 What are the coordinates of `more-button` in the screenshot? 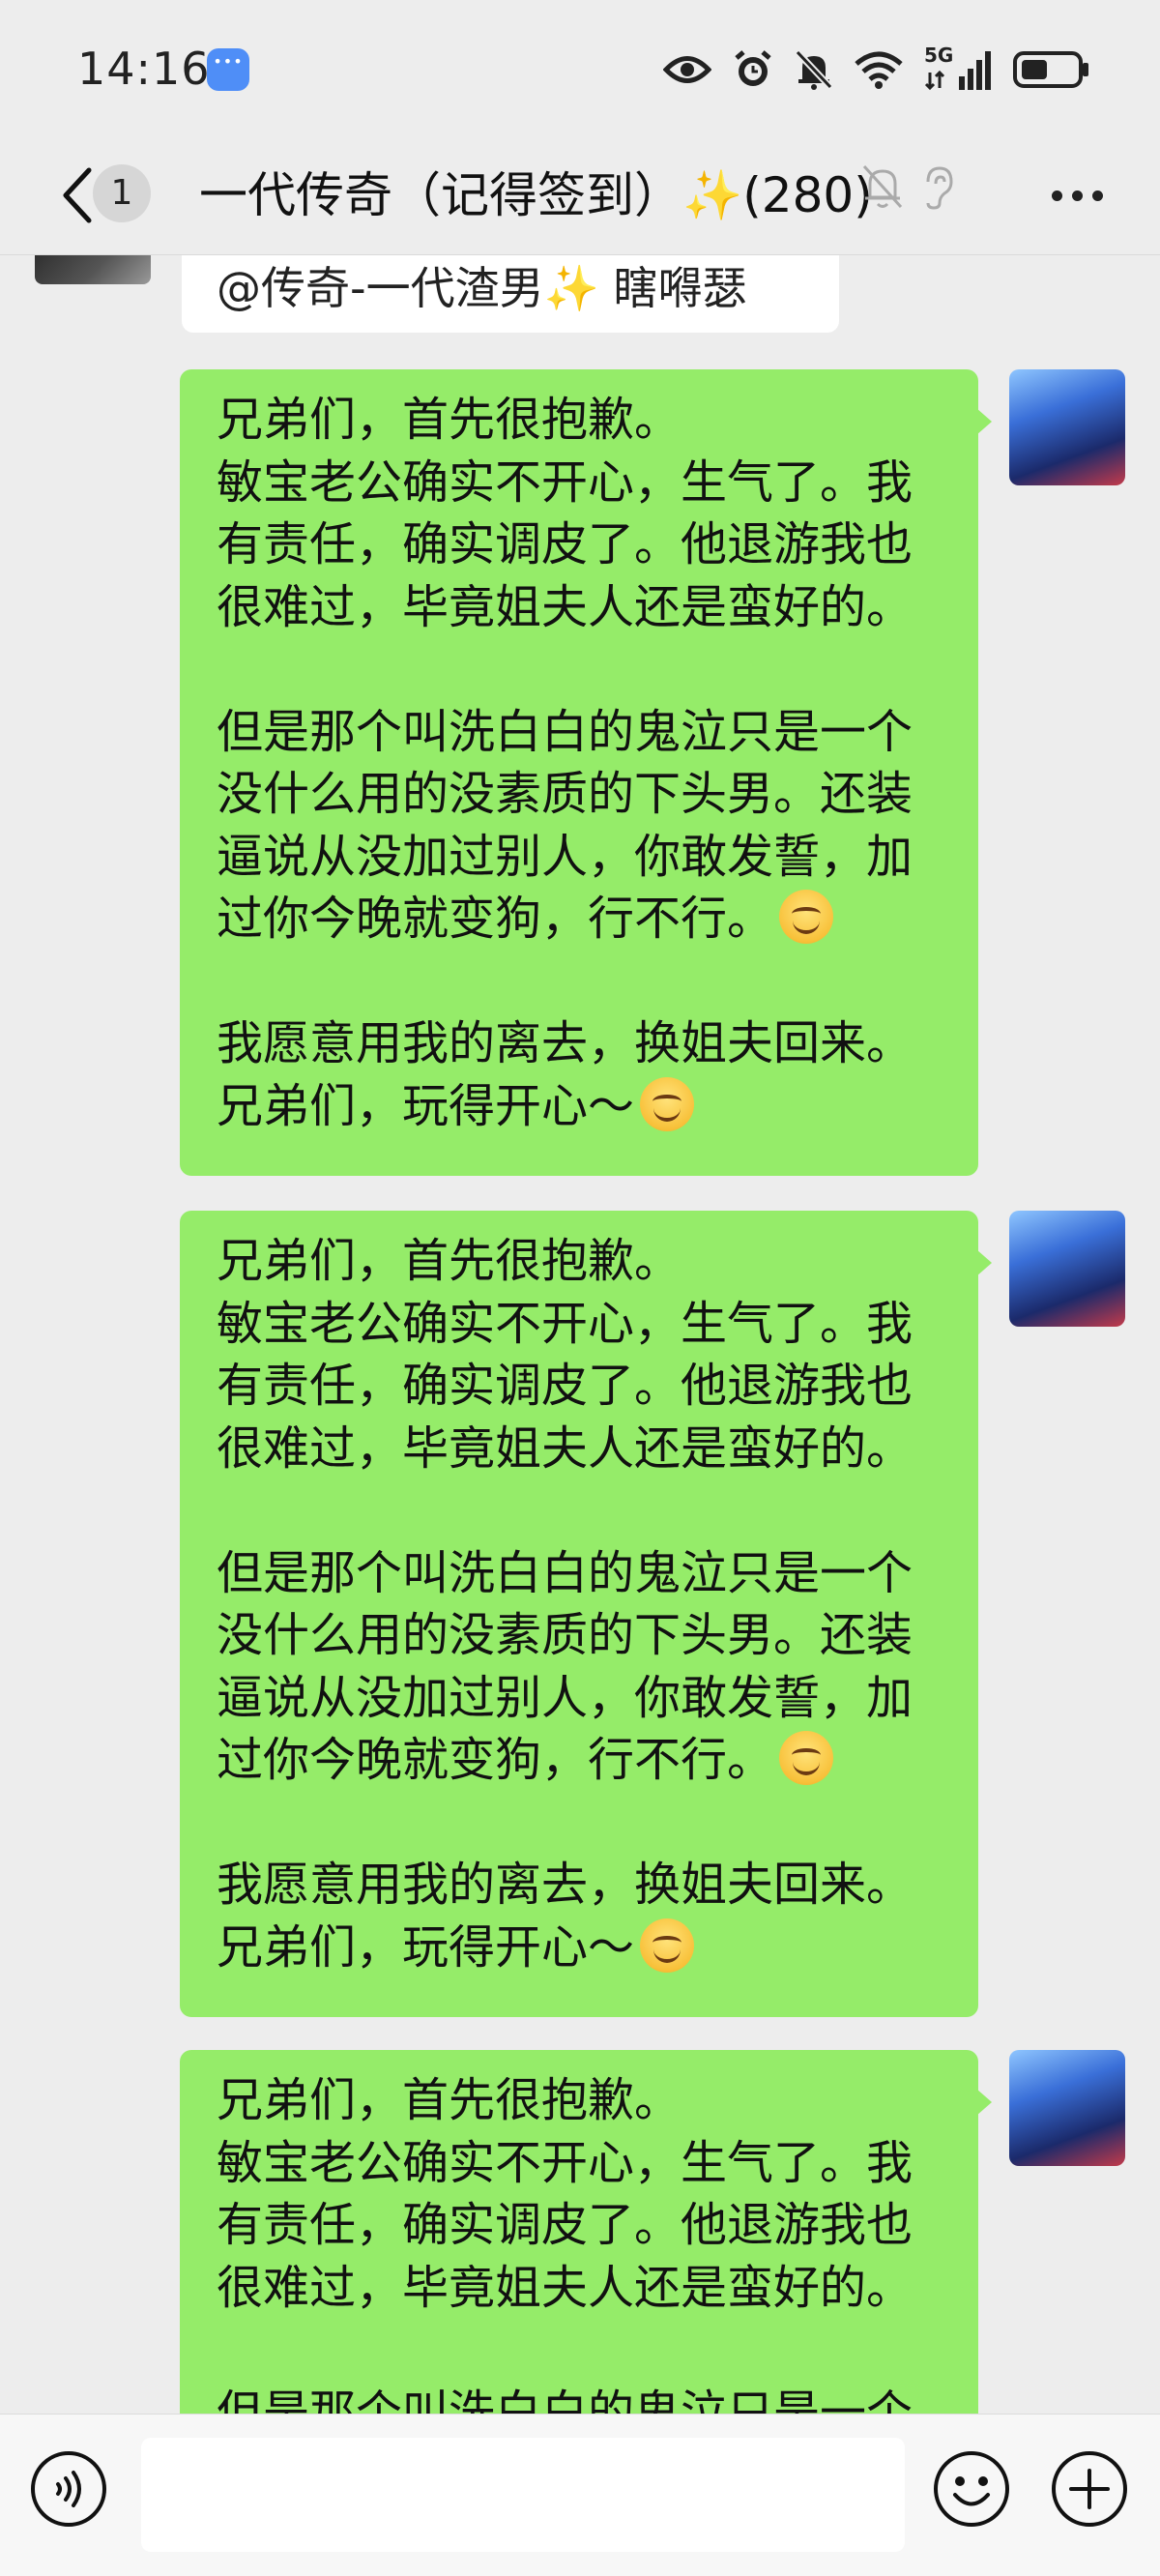 It's located at (1077, 195).